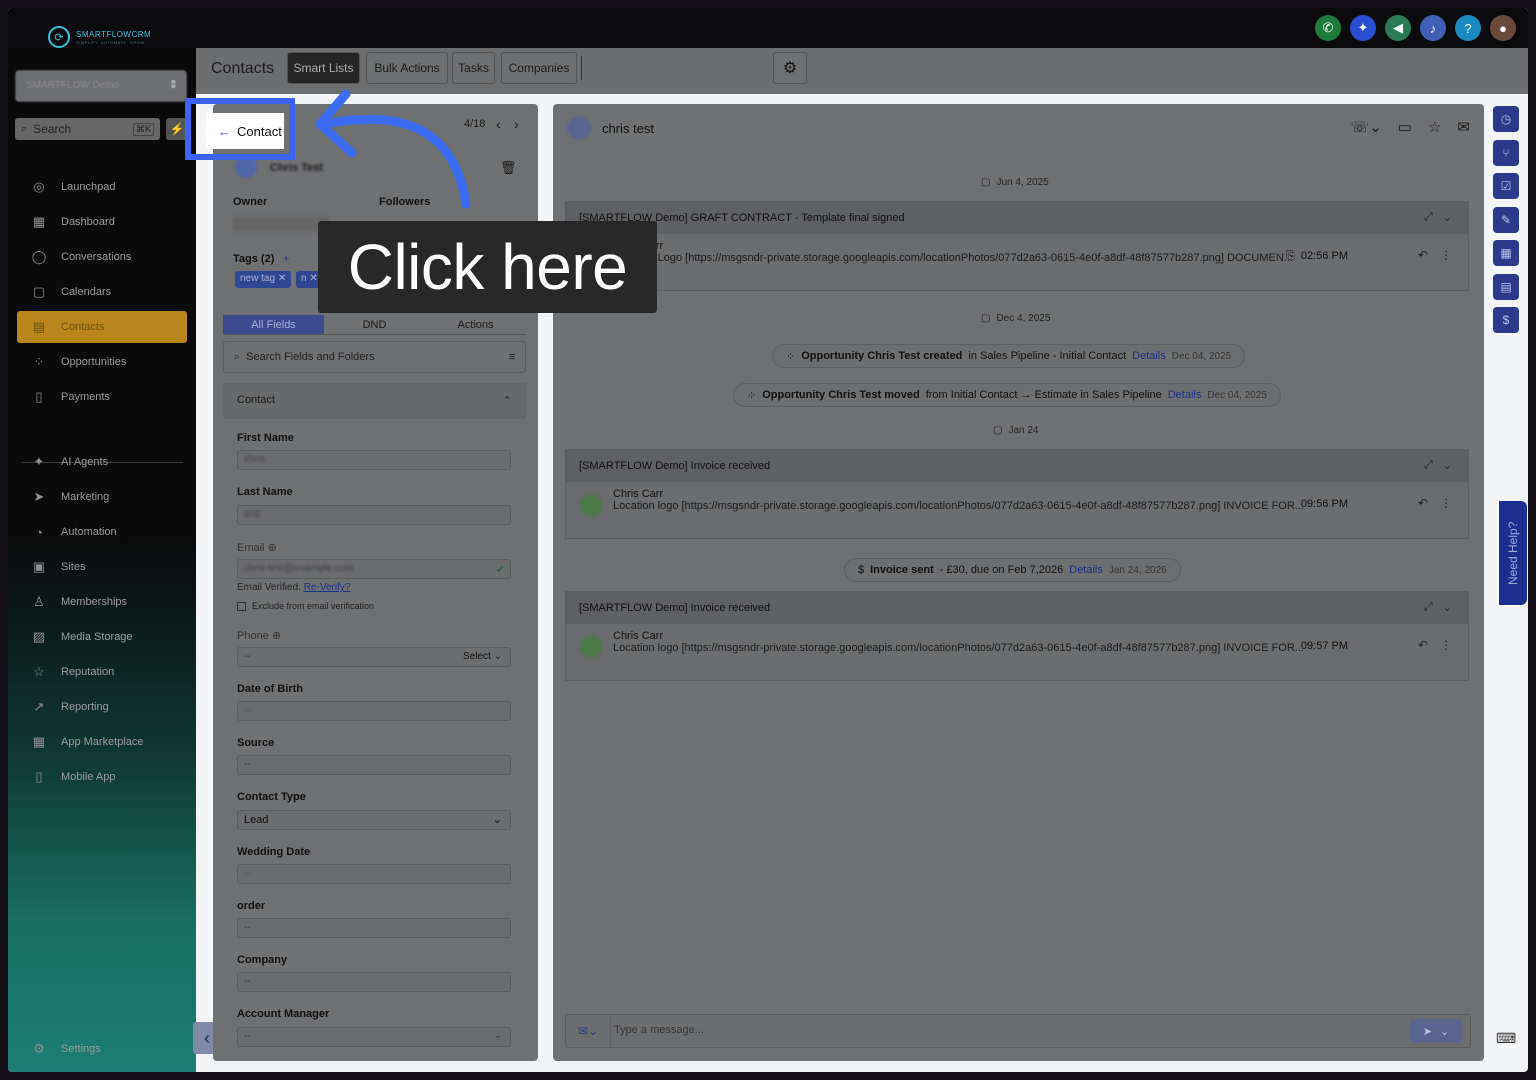  Describe the element at coordinates (374, 874) in the screenshot. I see `wedding-date-field: --` at that location.